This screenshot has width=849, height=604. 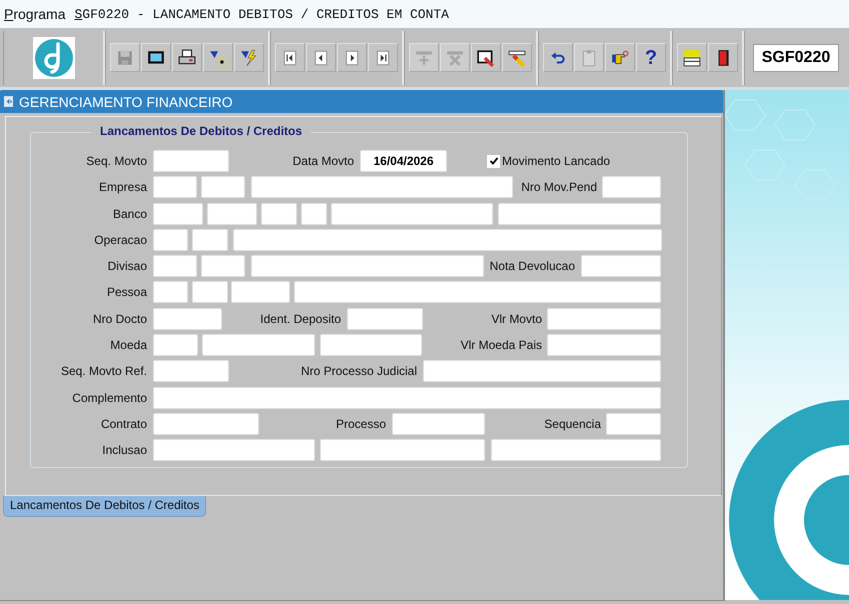 What do you see at coordinates (501, 345) in the screenshot?
I see `field-label: Vlr Moeda Pais` at bounding box center [501, 345].